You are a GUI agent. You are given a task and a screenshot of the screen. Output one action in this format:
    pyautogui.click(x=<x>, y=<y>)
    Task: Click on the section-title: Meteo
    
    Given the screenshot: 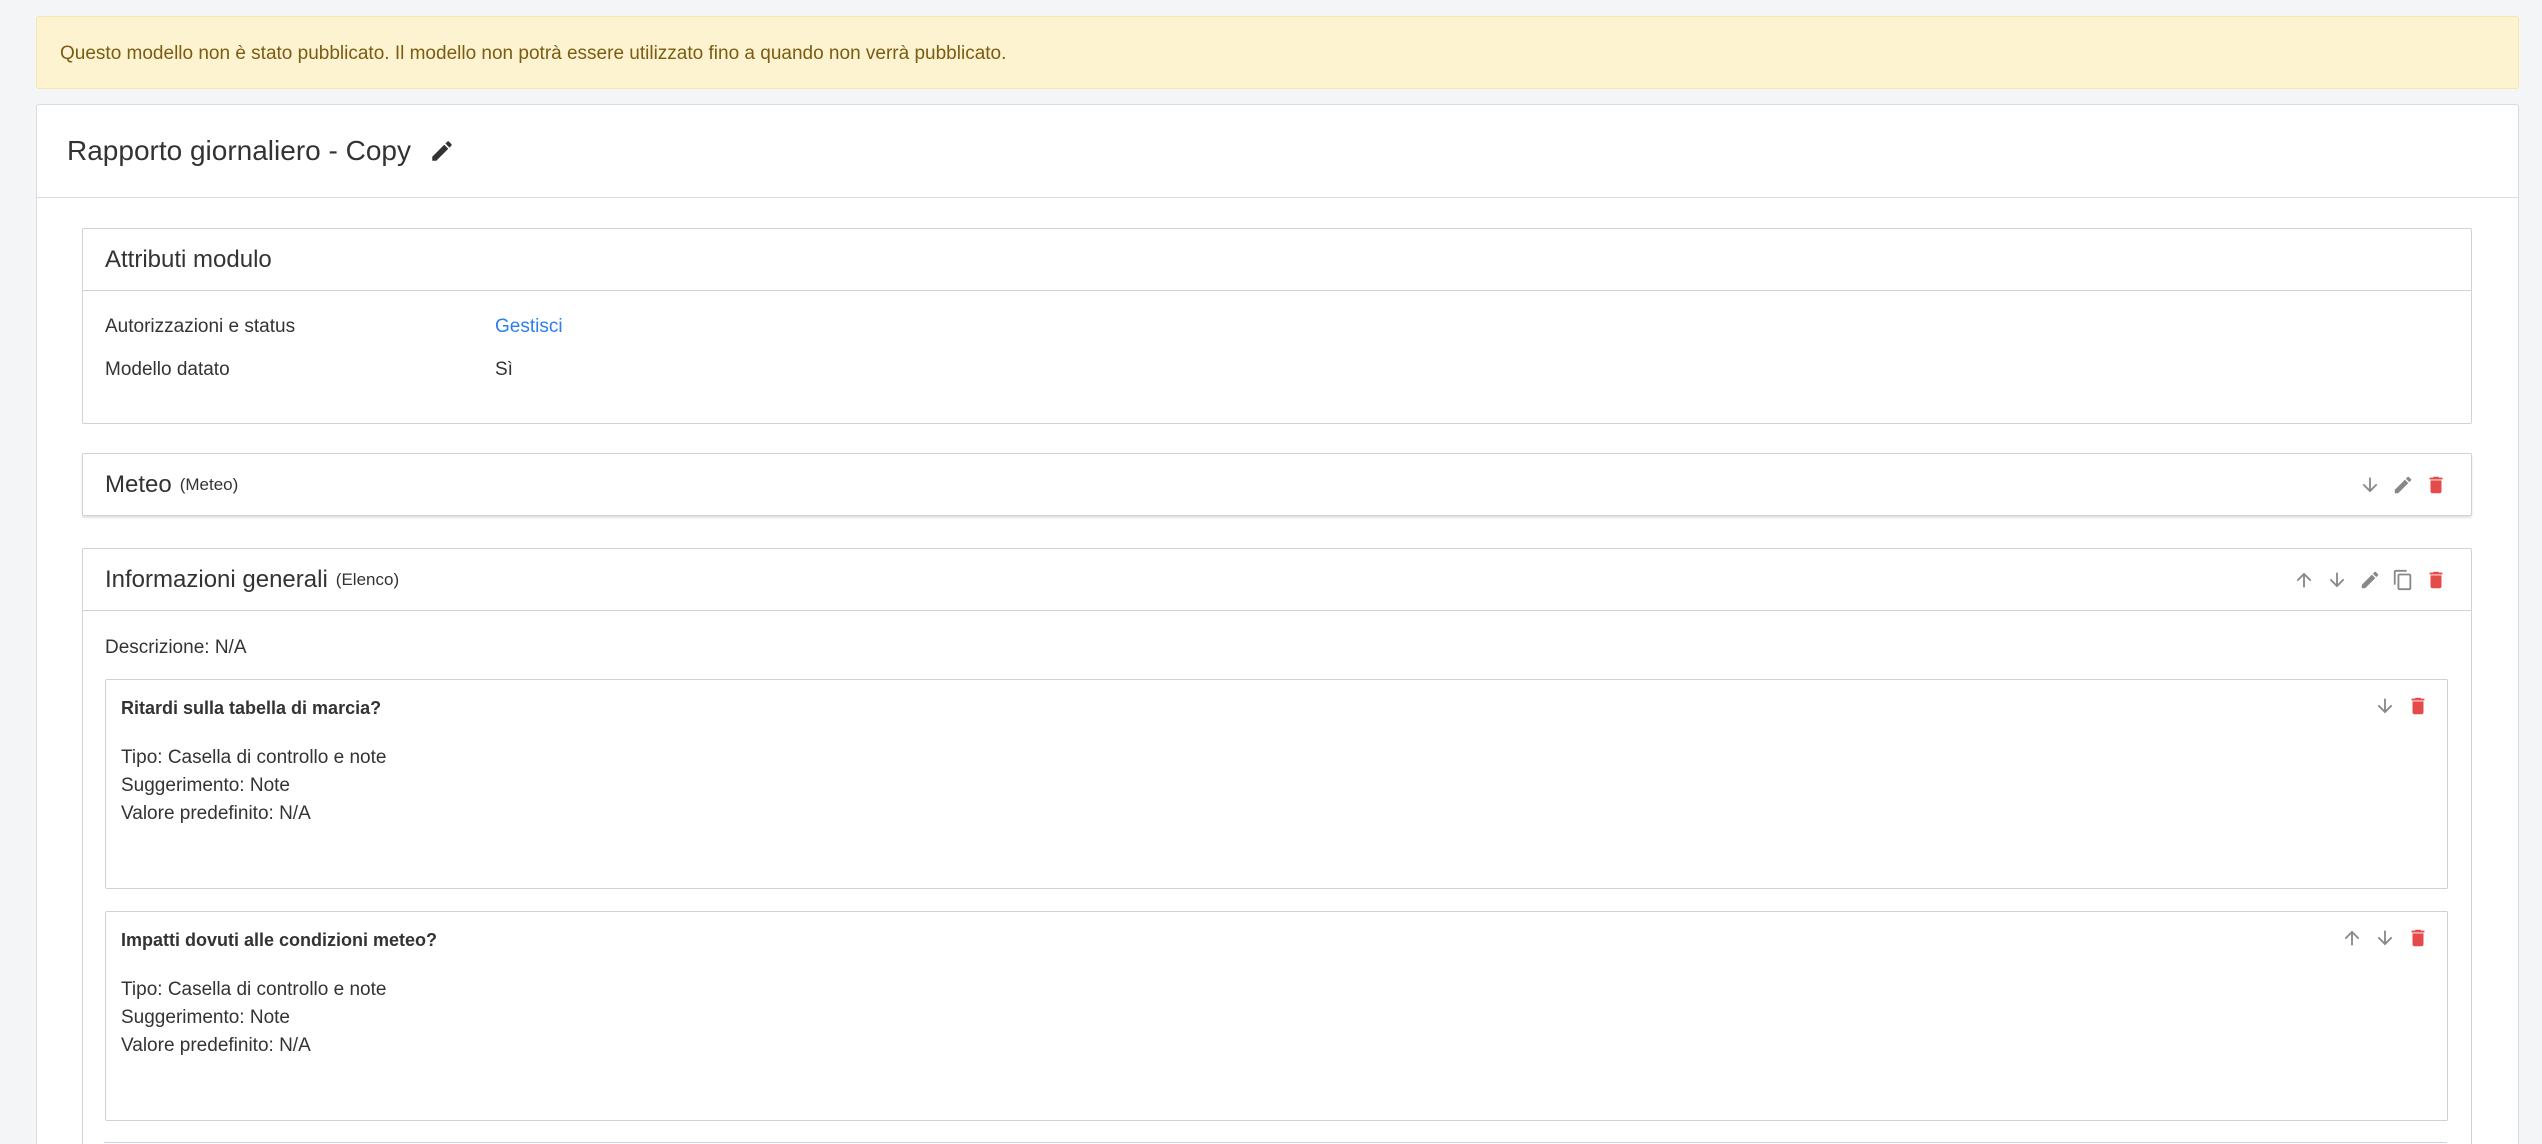 What is the action you would take?
    pyautogui.click(x=138, y=484)
    